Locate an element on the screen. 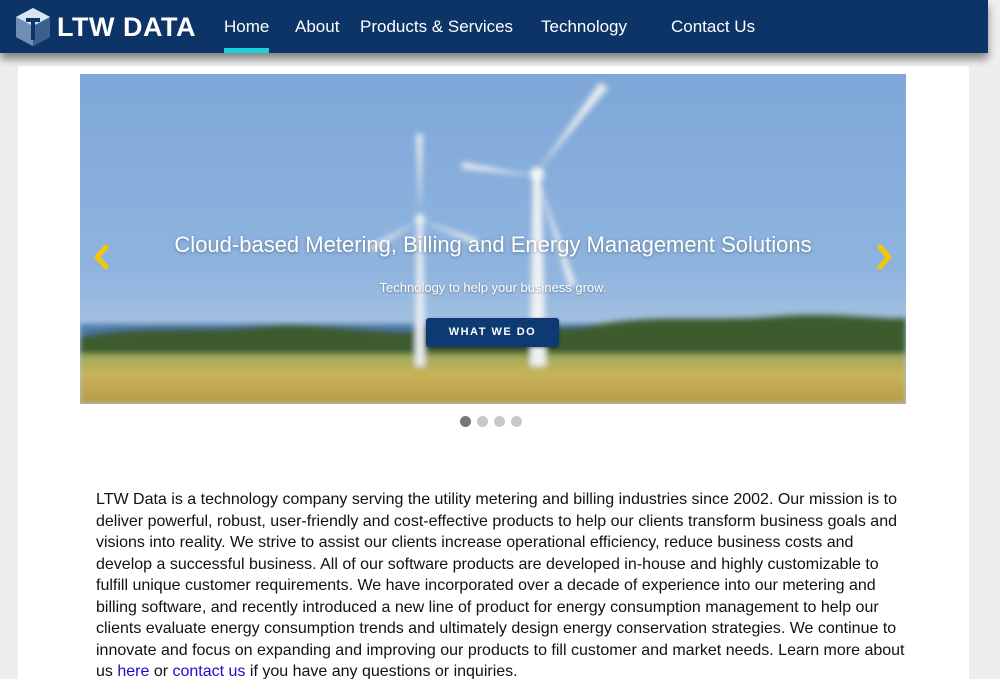  nav-contact-us: Contact Us is located at coordinates (713, 26).